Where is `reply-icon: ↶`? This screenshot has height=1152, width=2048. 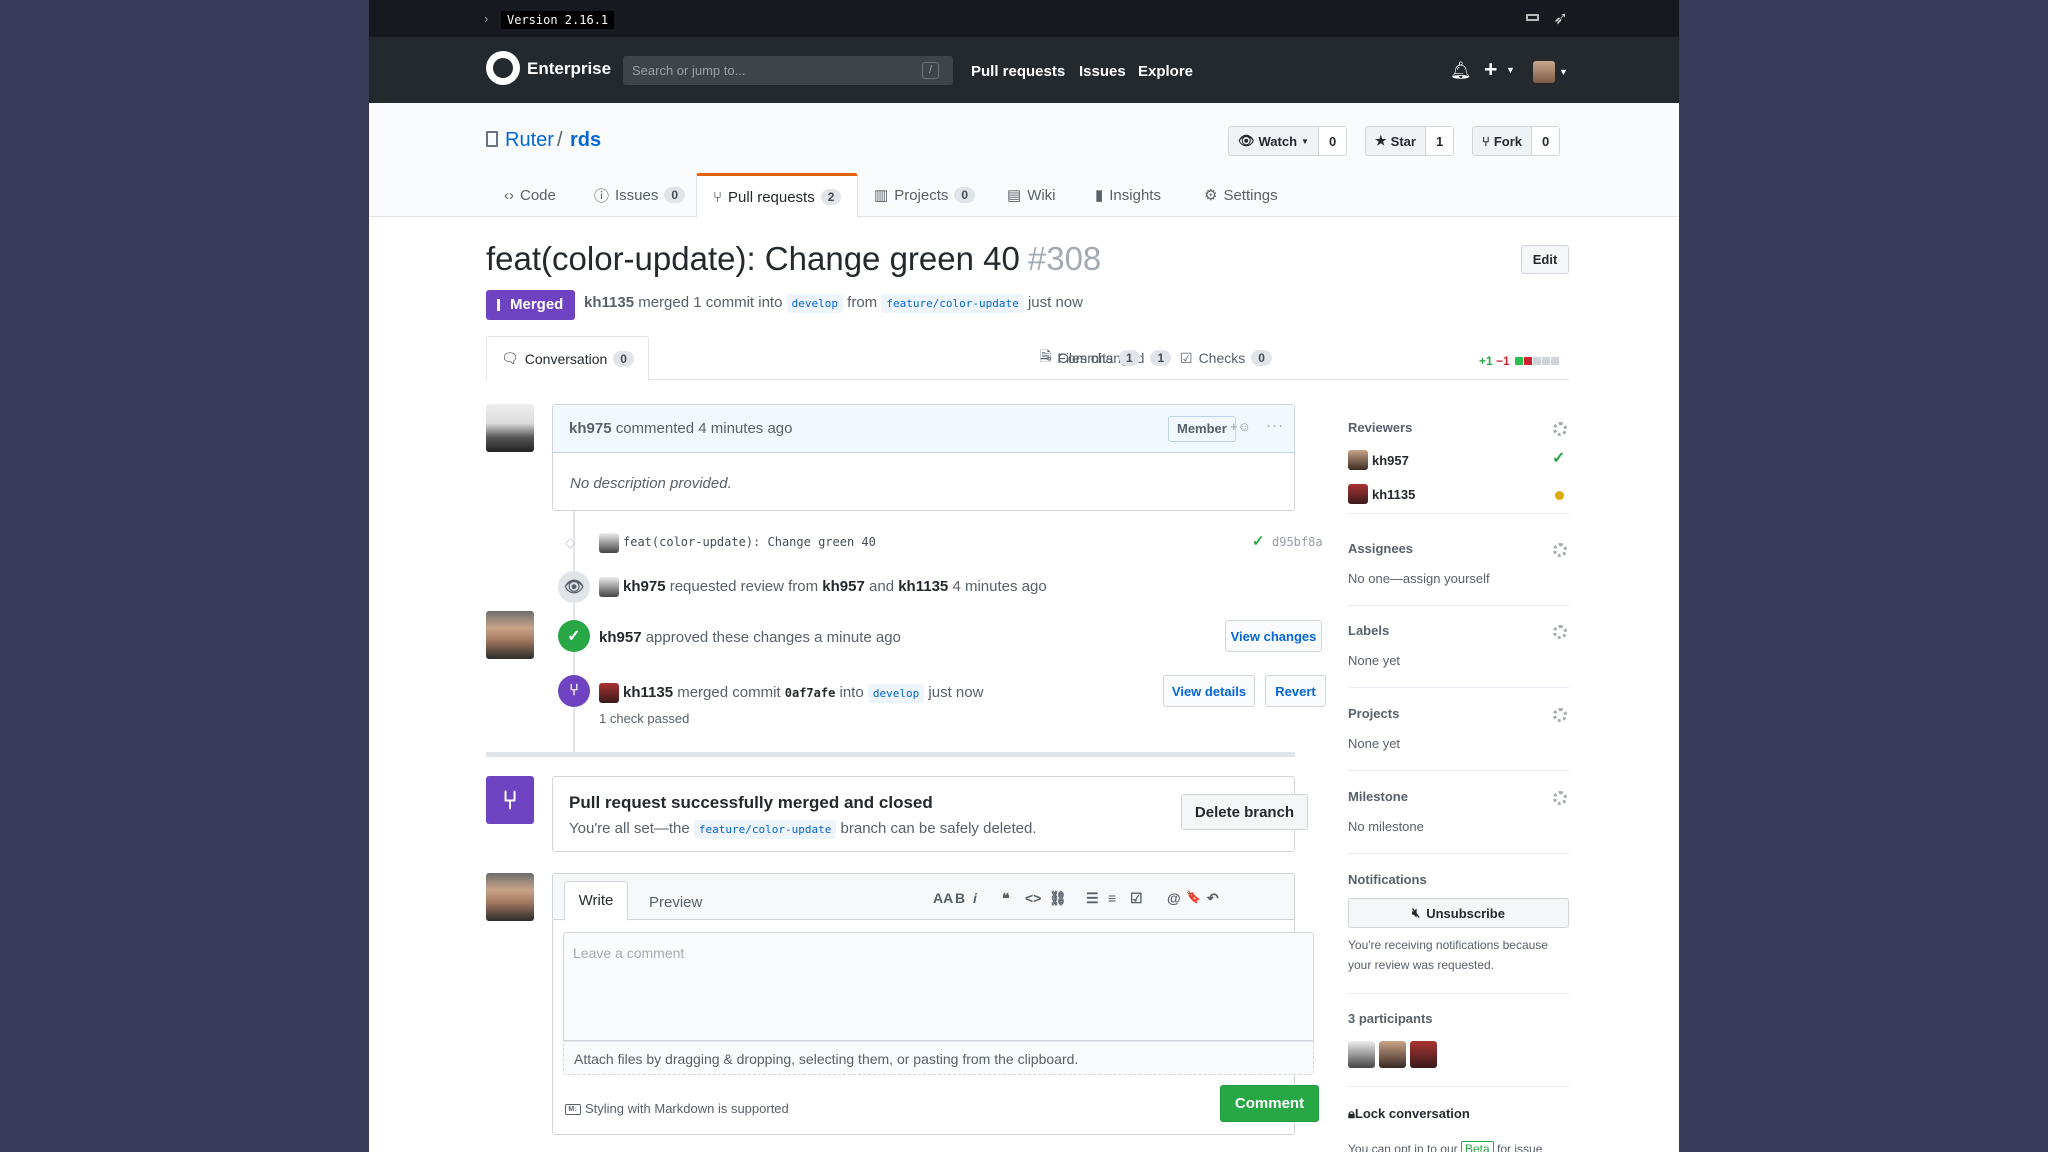 reply-icon: ↶ is located at coordinates (1213, 898).